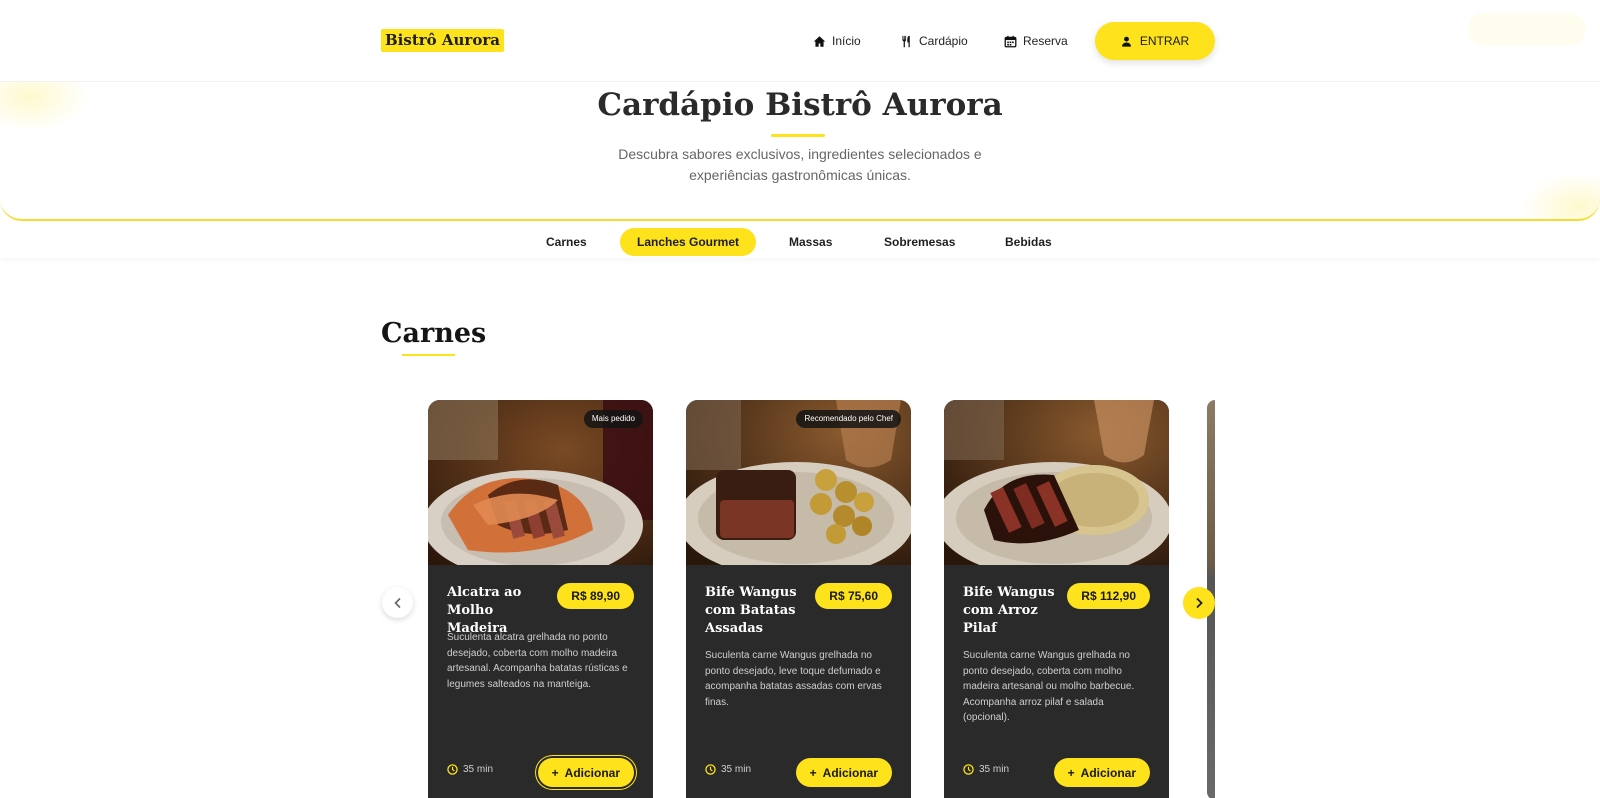 This screenshot has width=1600, height=798. Describe the element at coordinates (1560, 195) in the screenshot. I see `decorative-glow` at that location.